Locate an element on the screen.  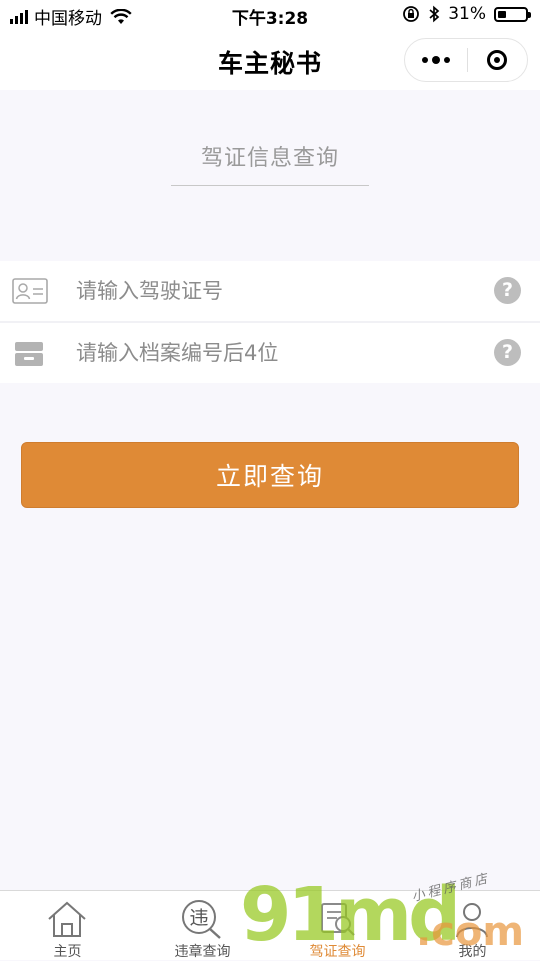
license-number-row: ? is located at coordinates (270, 291).